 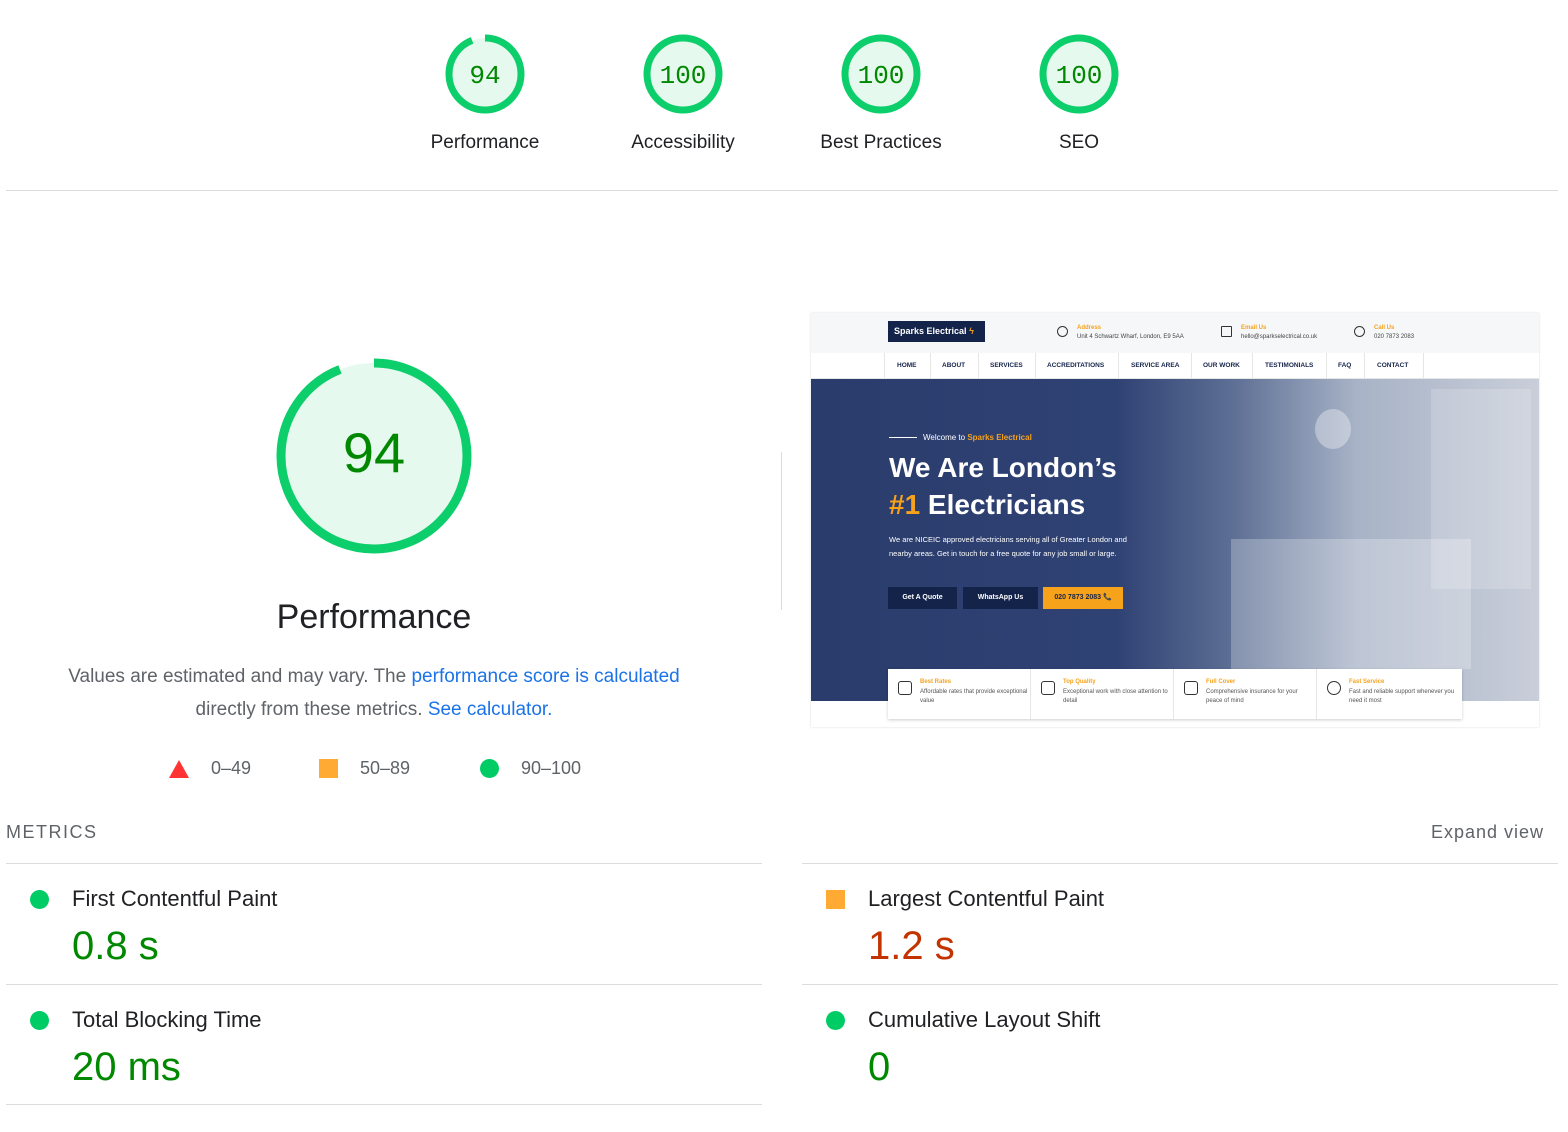 I want to click on whatsapp-icon, so click(x=1359, y=331).